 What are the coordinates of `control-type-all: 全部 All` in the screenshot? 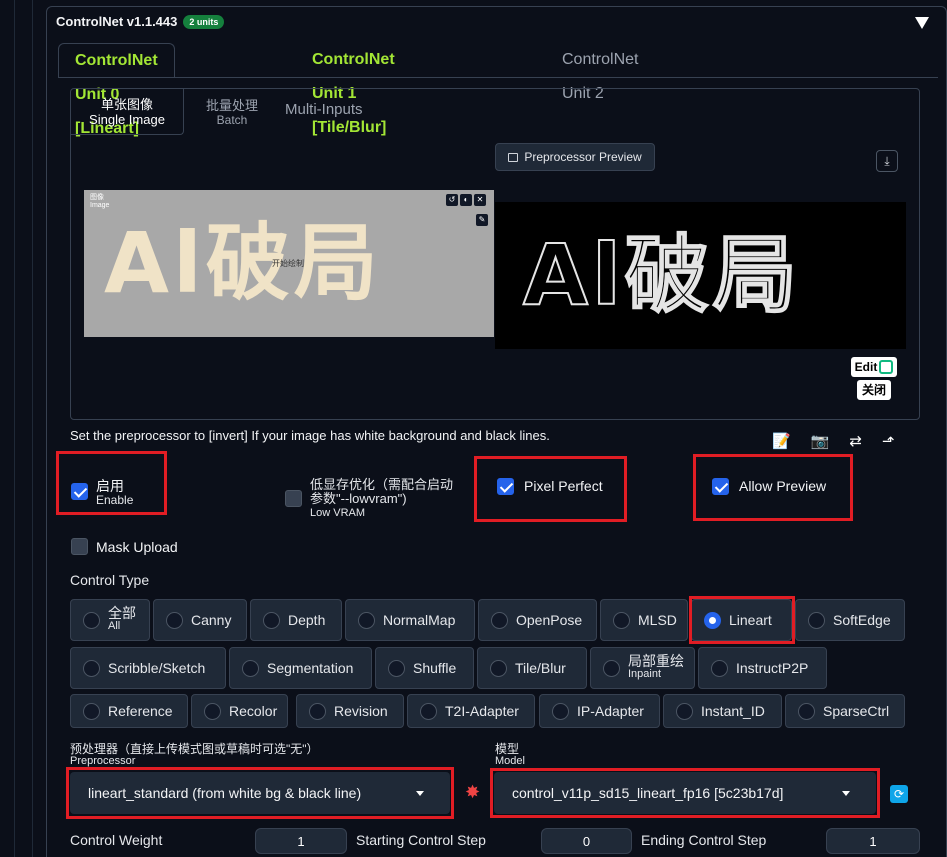 It's located at (110, 620).